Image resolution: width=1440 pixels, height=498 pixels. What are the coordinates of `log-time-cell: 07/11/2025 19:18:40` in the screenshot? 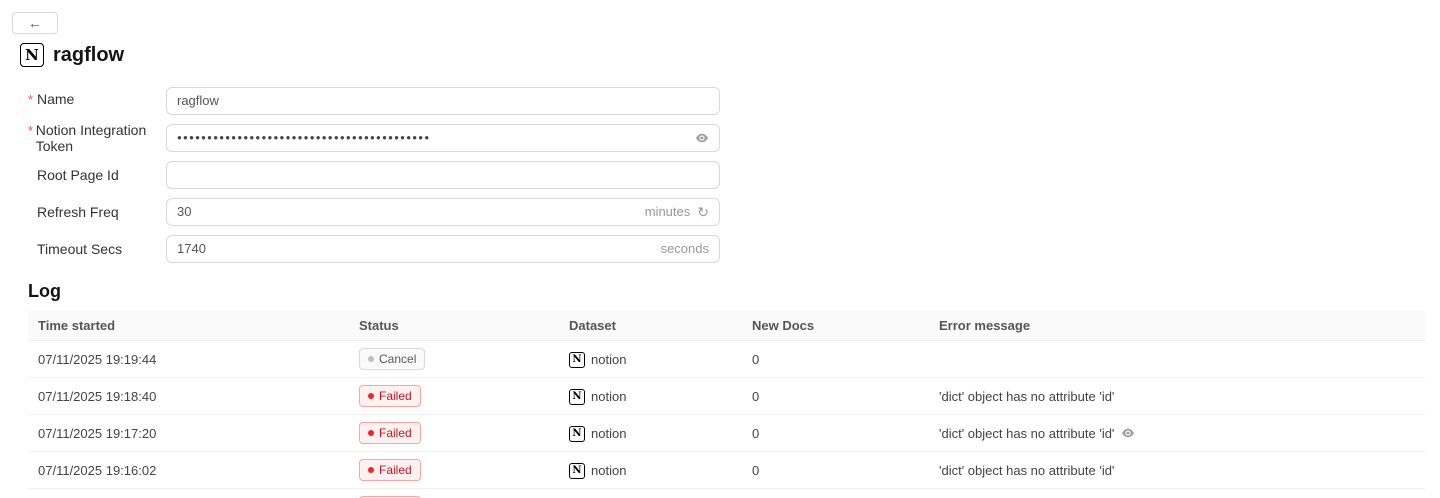 It's located at (188, 396).